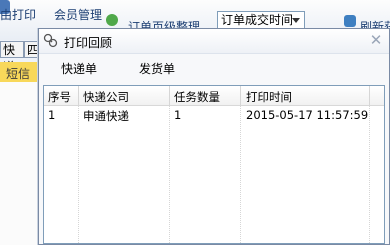 The image size is (390, 245). What do you see at coordinates (88, 43) in the screenshot?
I see `dialog-title: 打印回顾` at bounding box center [88, 43].